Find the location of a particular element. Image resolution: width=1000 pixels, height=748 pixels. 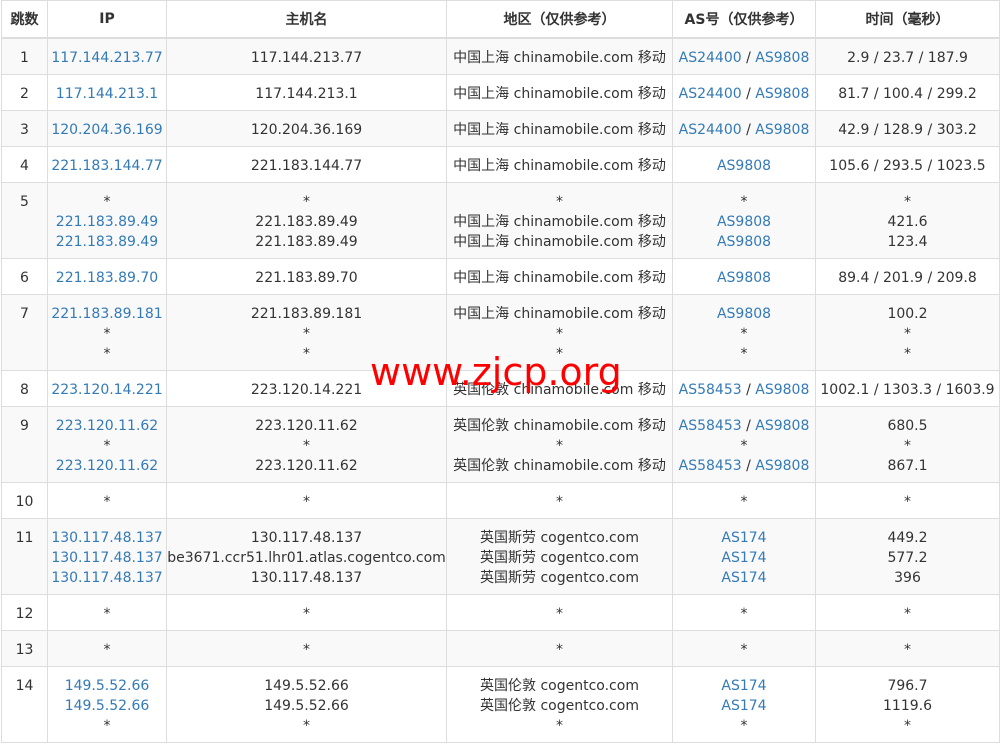

as-line: AS58453 / AS9808 is located at coordinates (744, 426).